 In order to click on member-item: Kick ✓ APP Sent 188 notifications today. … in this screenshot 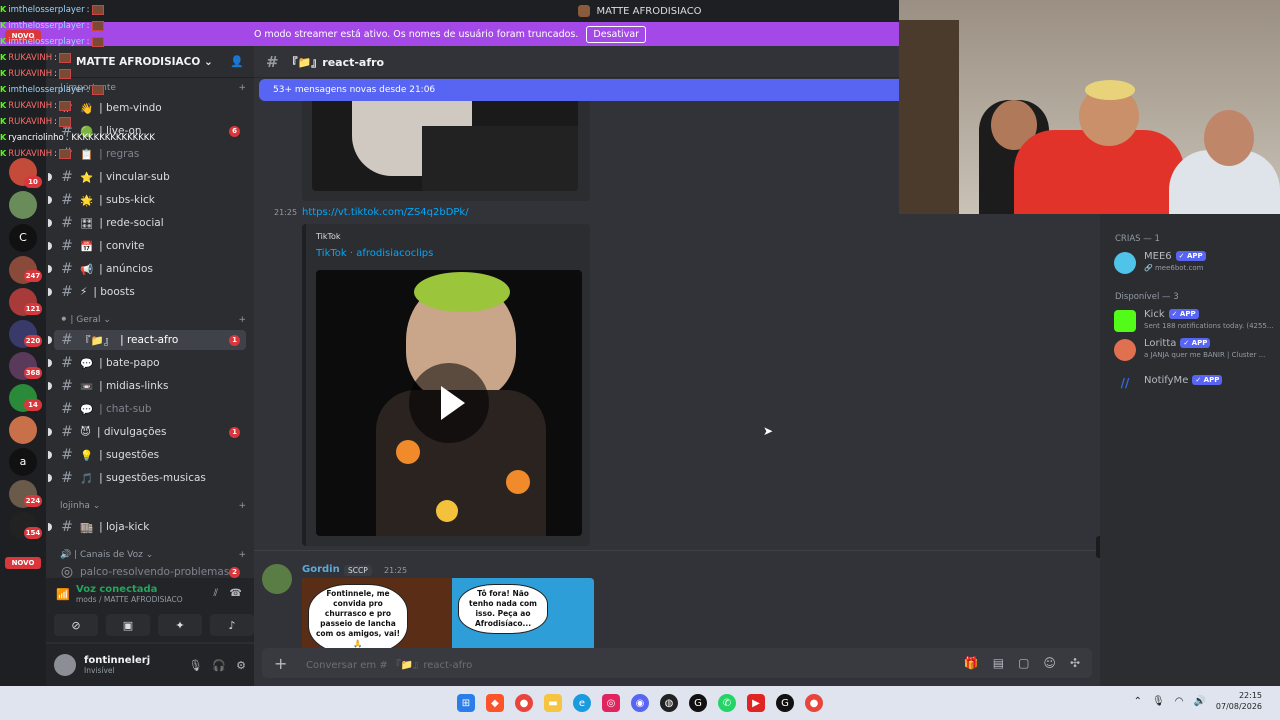, I will do `click(1194, 321)`.